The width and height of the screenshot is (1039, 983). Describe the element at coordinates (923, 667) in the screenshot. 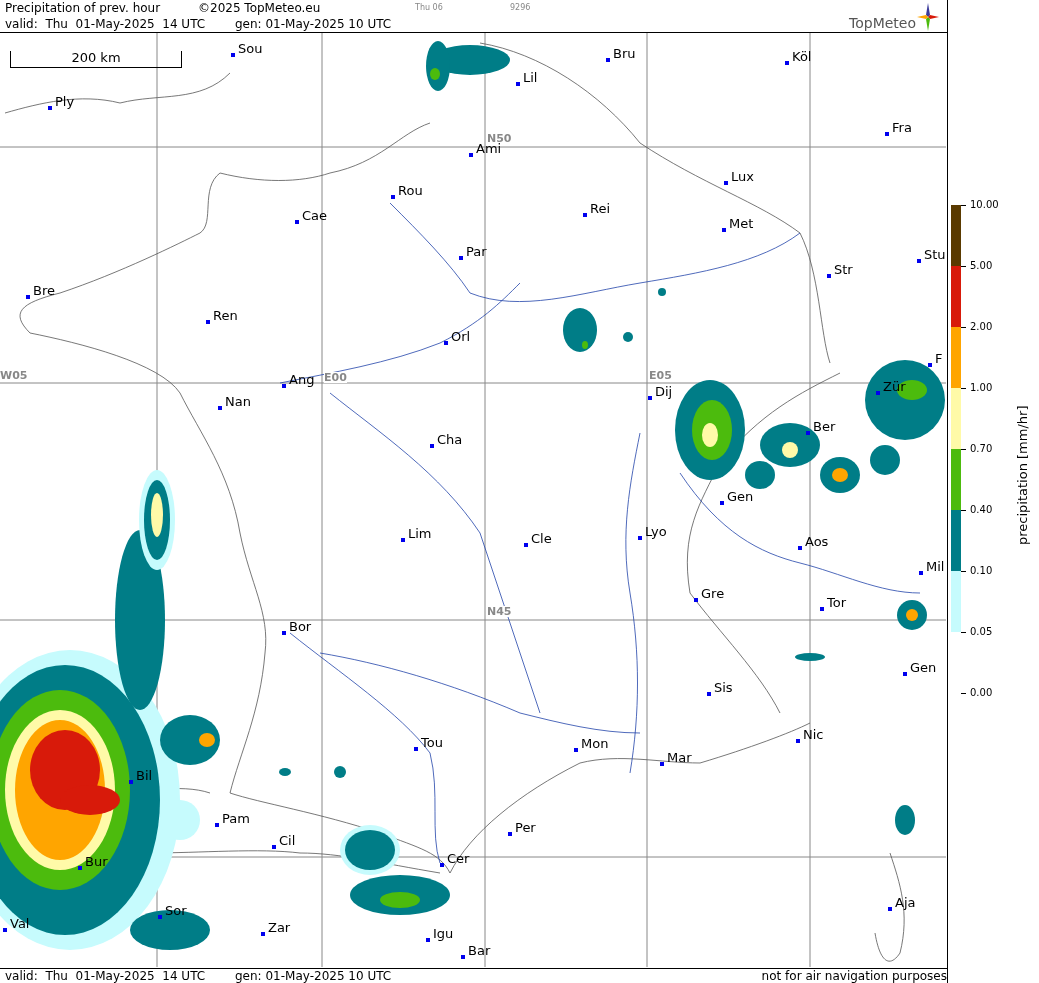

I see `city-label: Gen` at that location.